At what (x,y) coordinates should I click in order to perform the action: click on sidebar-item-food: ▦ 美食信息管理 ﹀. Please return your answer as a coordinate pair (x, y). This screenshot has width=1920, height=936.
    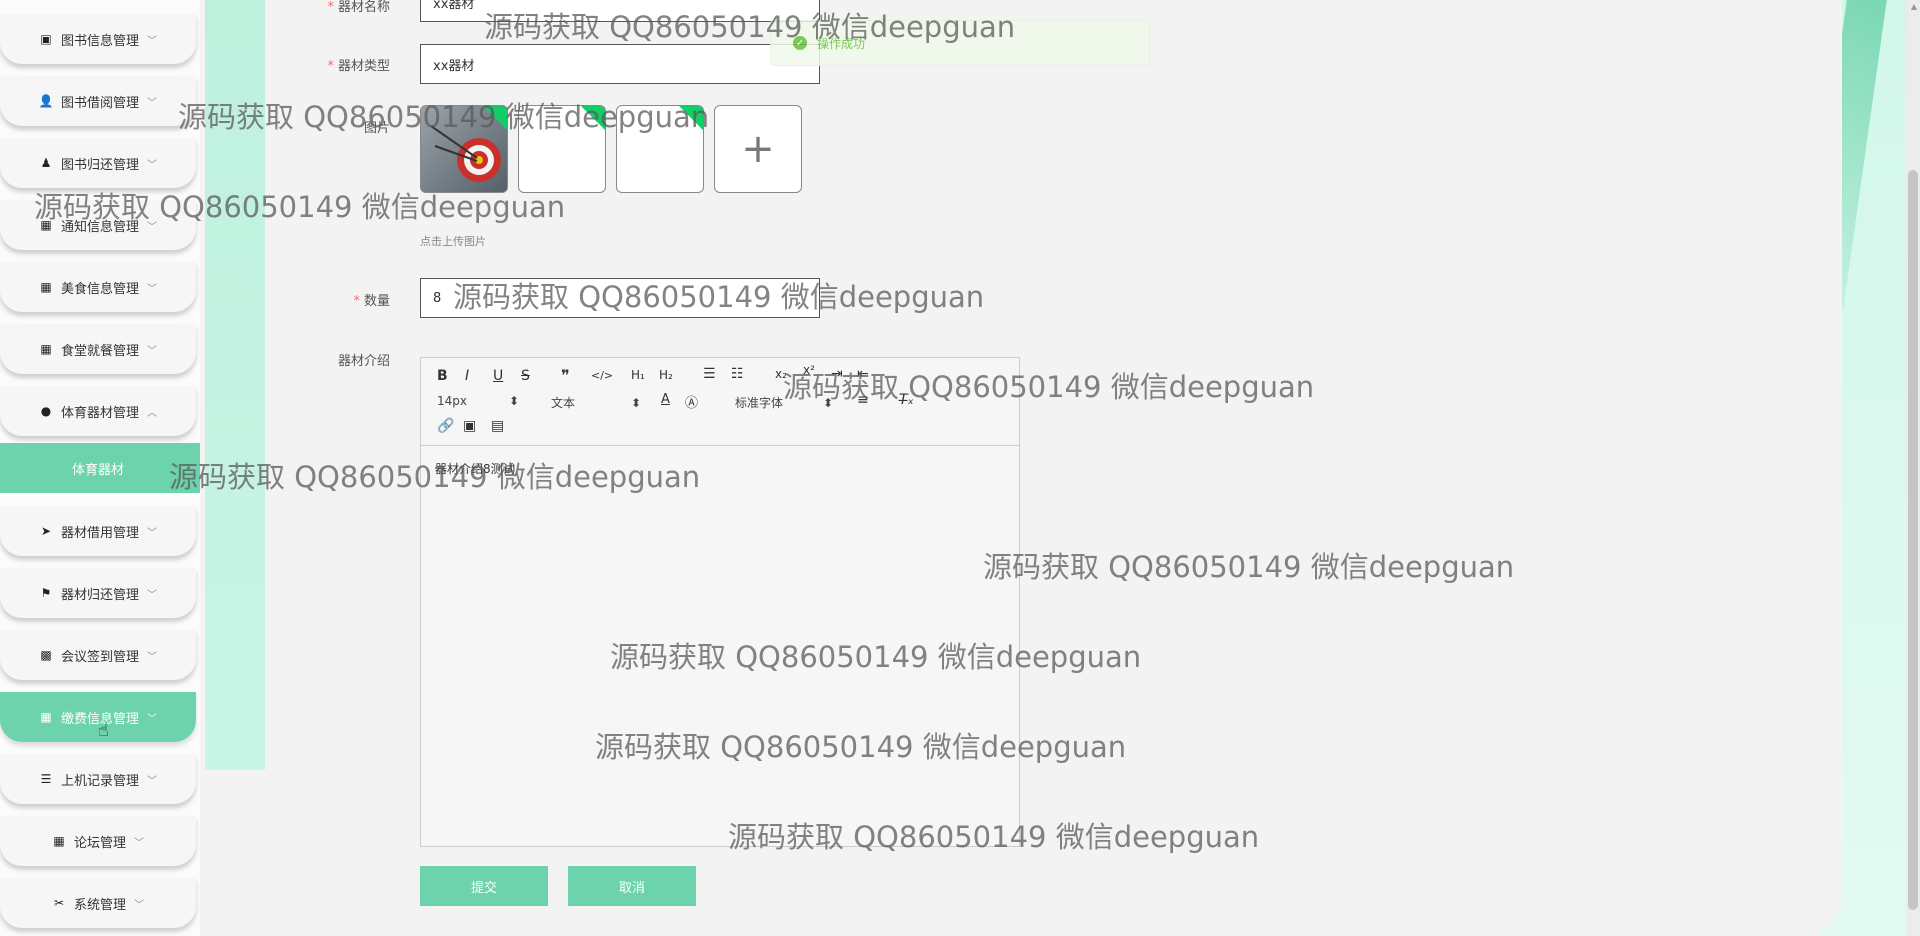
    Looking at the image, I should click on (98, 287).